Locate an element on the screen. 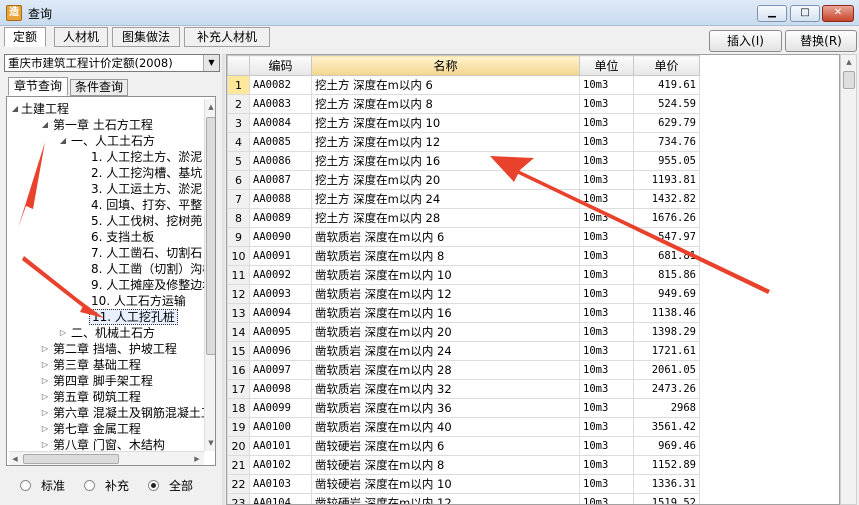  table-row: 10 AA0091 凿软质岩 深度在m以内 8 10m3 681.81 is located at coordinates (463, 256).